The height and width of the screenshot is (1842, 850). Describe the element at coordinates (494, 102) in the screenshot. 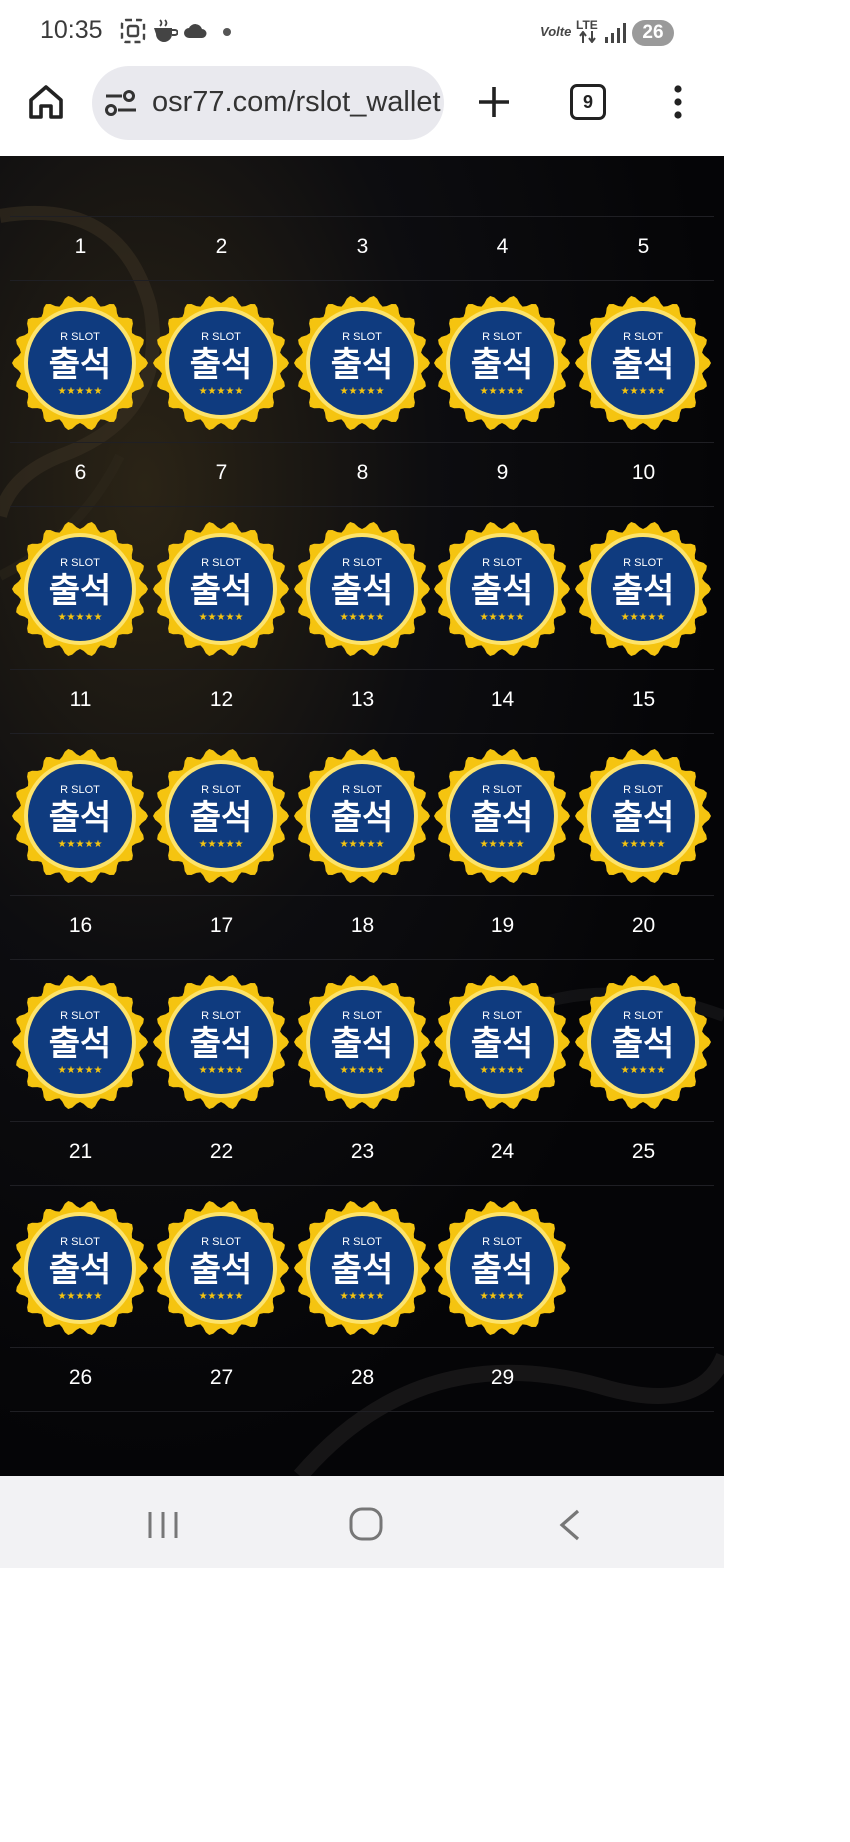

I see `new-tab-icon` at that location.